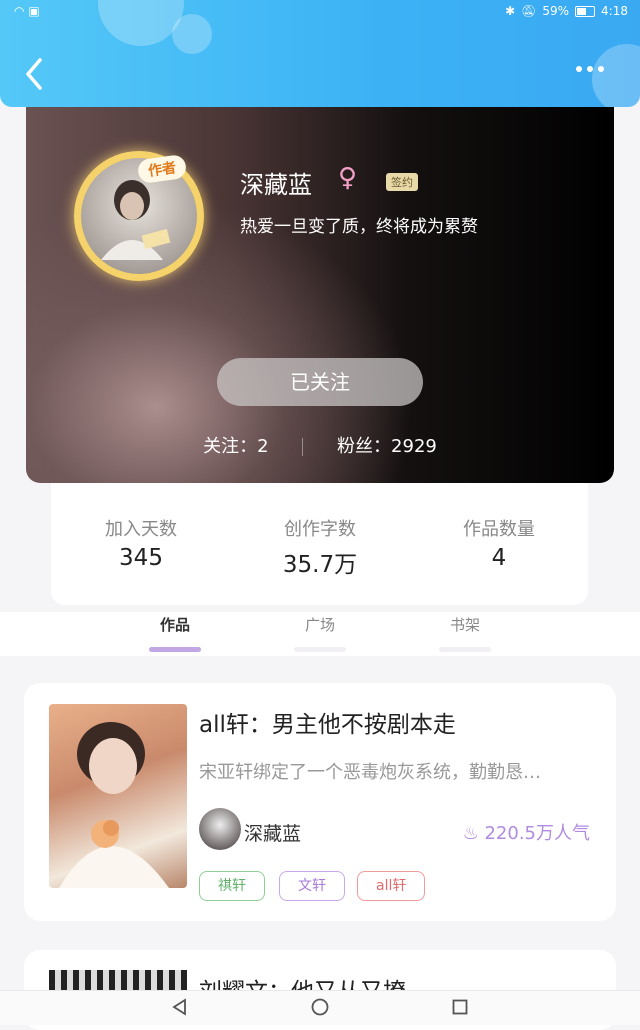  What do you see at coordinates (232, 886) in the screenshot?
I see `work-tag: 祺轩` at bounding box center [232, 886].